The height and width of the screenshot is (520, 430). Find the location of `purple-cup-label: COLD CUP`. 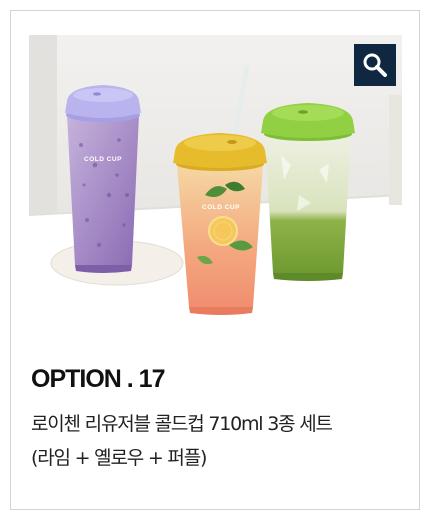

purple-cup-label: COLD CUP is located at coordinates (103, 159).